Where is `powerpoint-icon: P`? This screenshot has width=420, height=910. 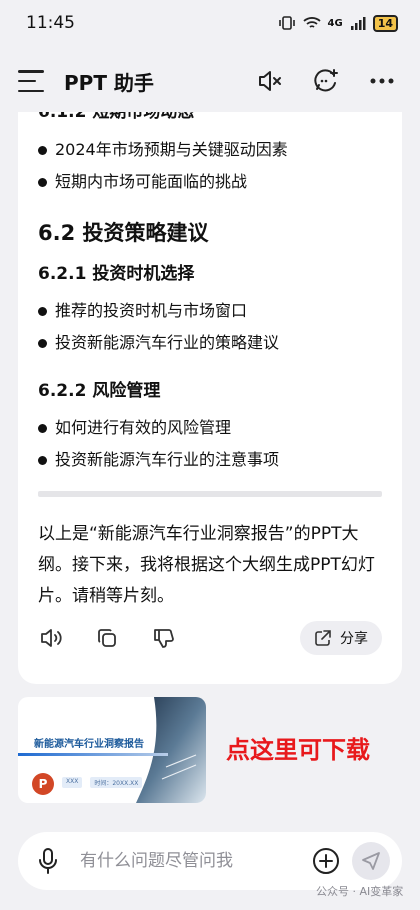
powerpoint-icon: P is located at coordinates (43, 784).